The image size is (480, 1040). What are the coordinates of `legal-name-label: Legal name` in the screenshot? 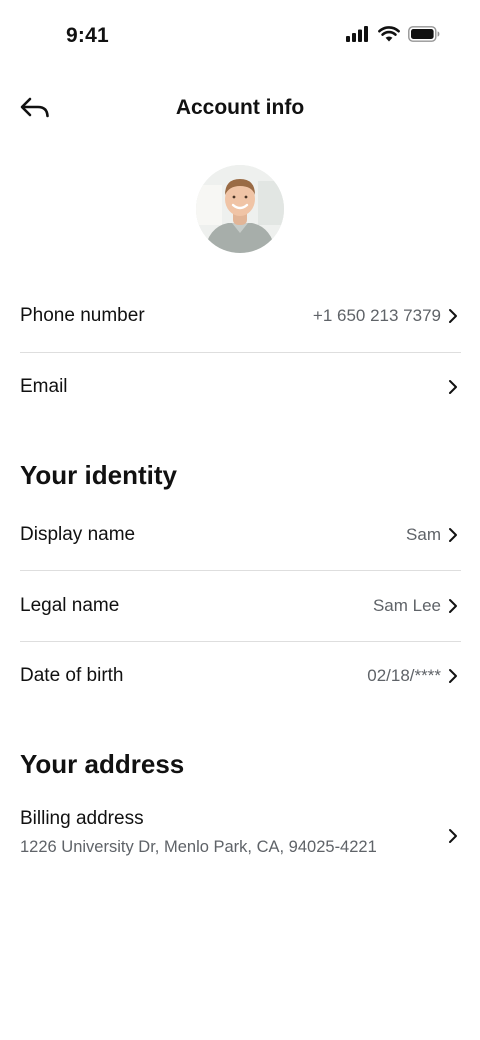 It's located at (70, 605).